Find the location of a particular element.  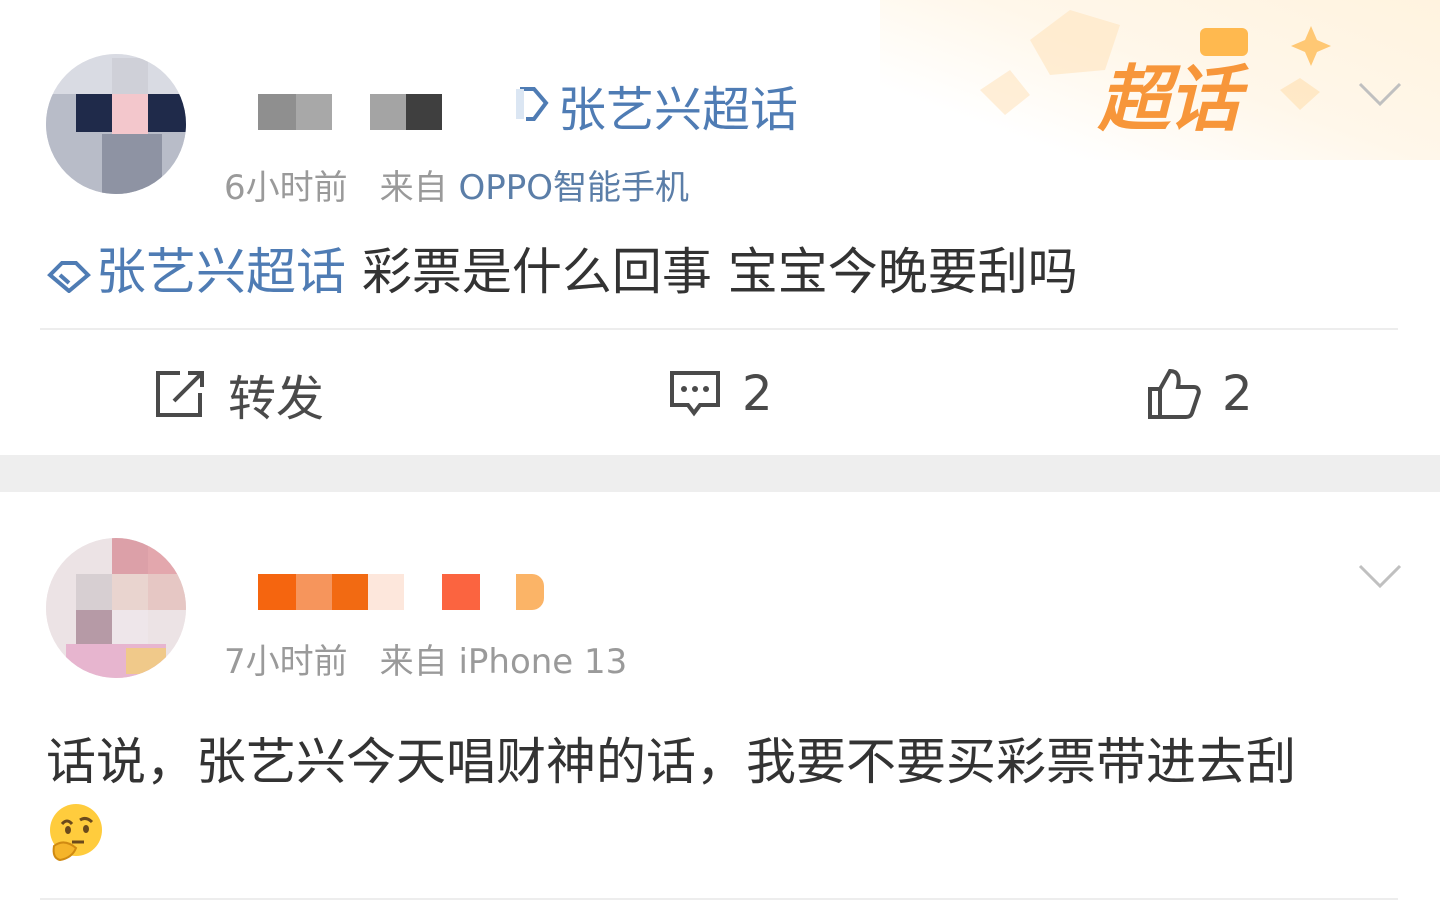

super-topic-header-link: 张艺兴超话 is located at coordinates (657, 105).